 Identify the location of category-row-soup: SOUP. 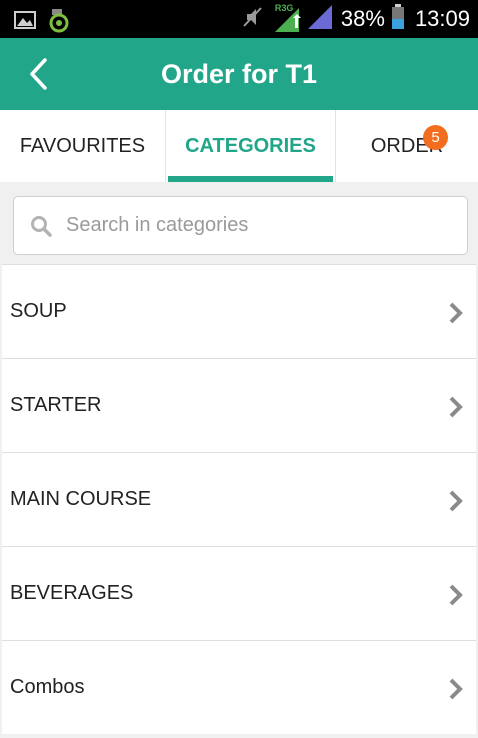
(239, 311).